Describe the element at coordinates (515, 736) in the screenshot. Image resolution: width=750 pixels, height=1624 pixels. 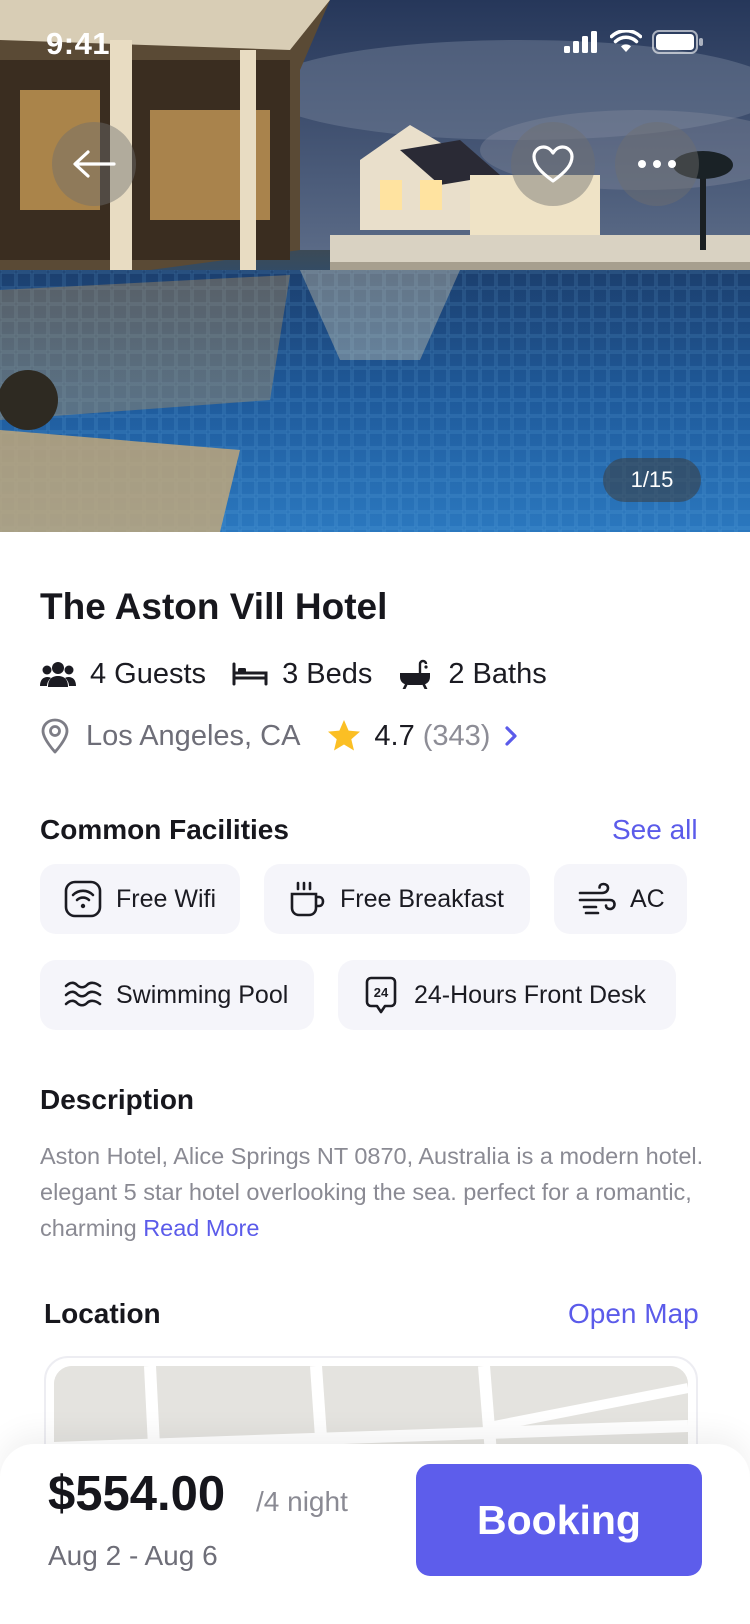
I see `chevron-right-icon` at that location.